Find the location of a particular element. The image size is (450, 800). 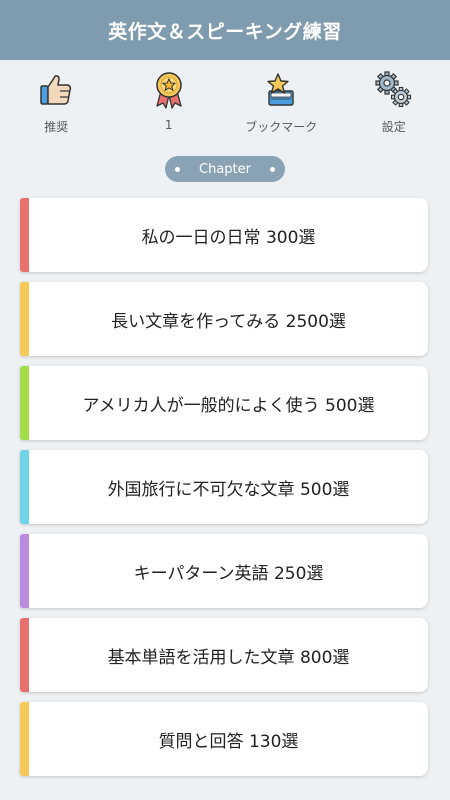

app-header: 英作文＆スピーキング練習 is located at coordinates (225, 30).